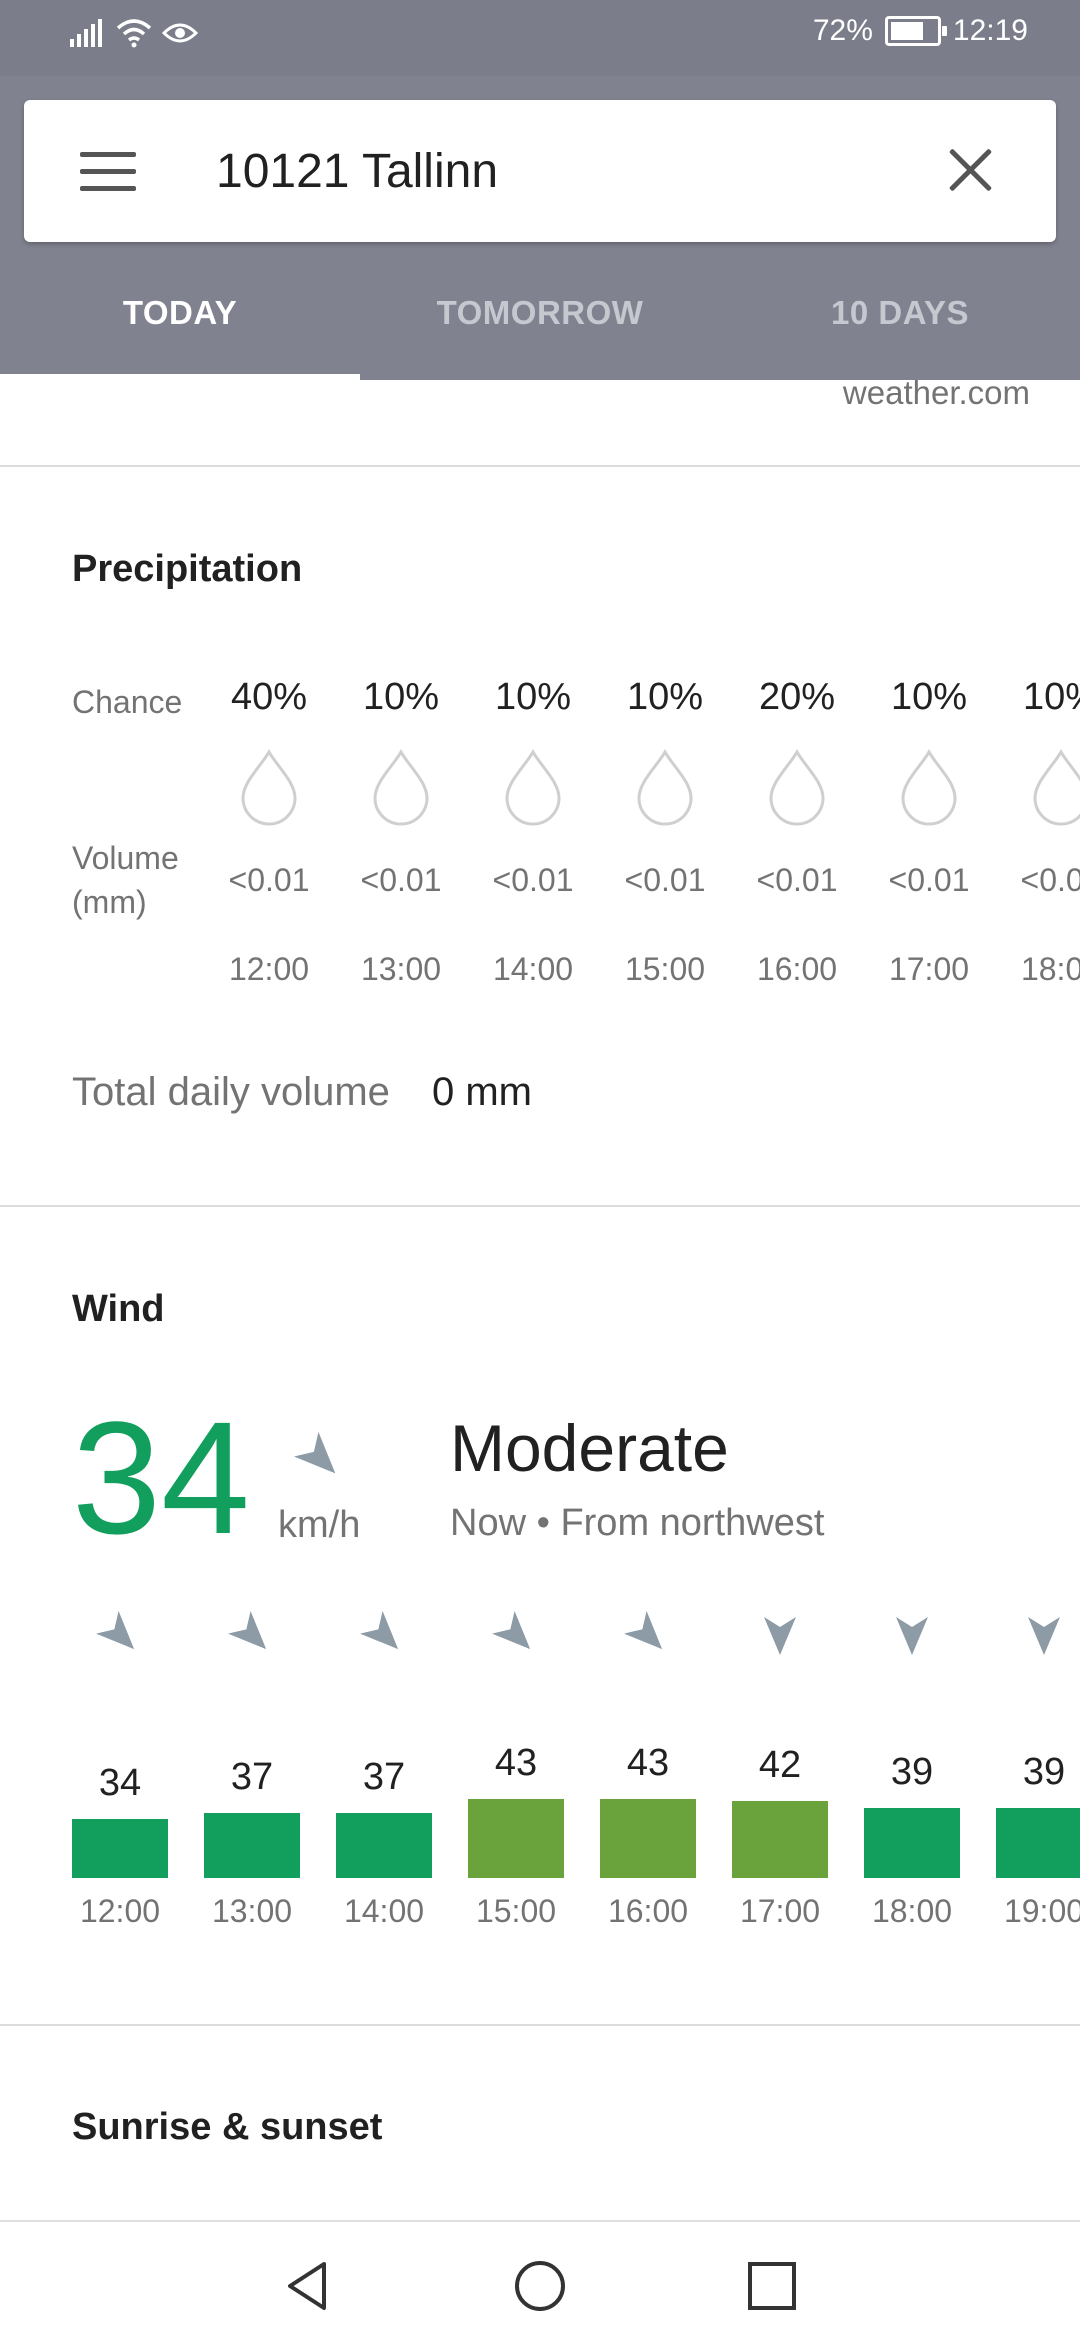  What do you see at coordinates (648, 1911) in the screenshot?
I see `wind-time: 16:00` at bounding box center [648, 1911].